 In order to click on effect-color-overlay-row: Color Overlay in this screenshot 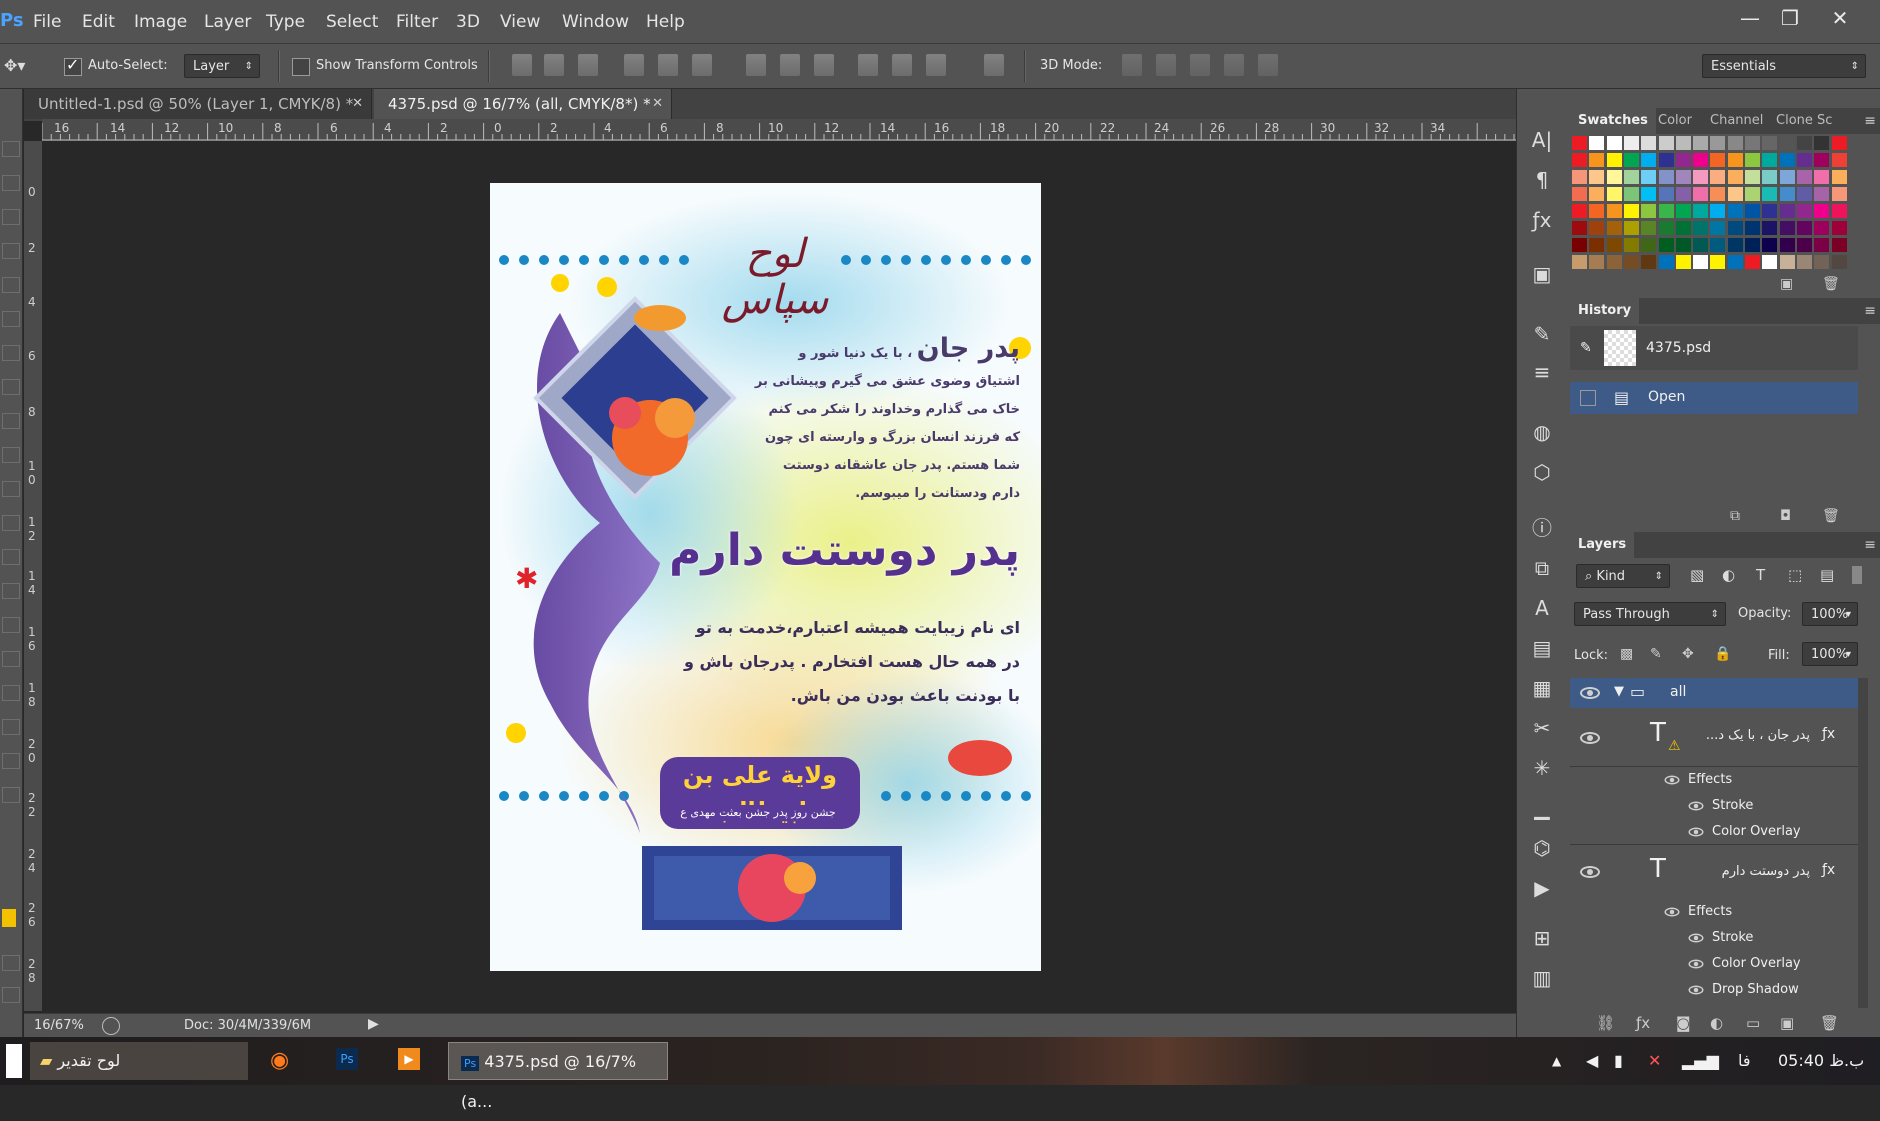, I will do `click(1714, 832)`.